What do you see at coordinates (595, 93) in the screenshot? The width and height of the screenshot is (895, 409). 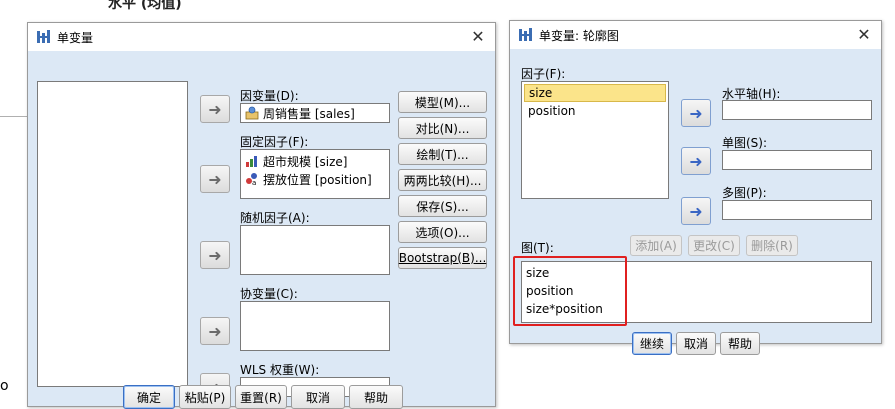 I see `factor-item: size` at bounding box center [595, 93].